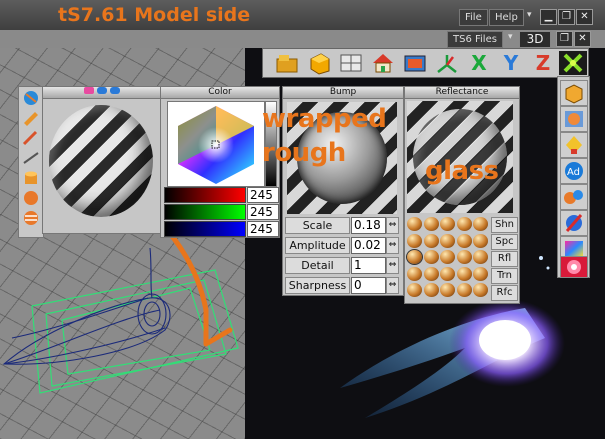 The image size is (605, 439). Describe the element at coordinates (504, 225) in the screenshot. I see `shine-button: Shn` at that location.